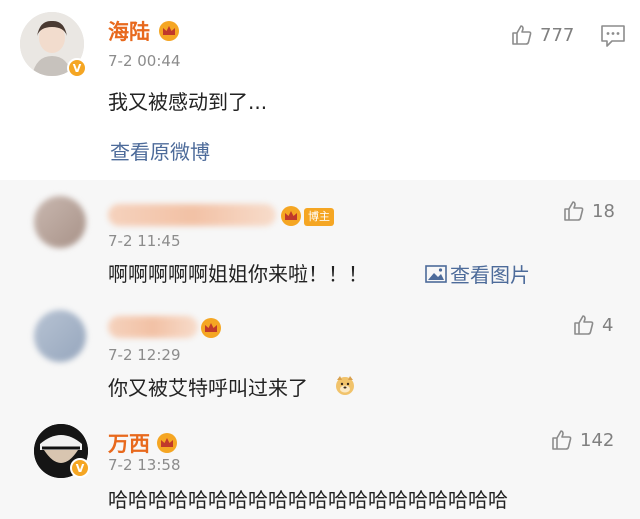 The height and width of the screenshot is (519, 640). I want to click on comment-1-like-count: 18, so click(603, 211).